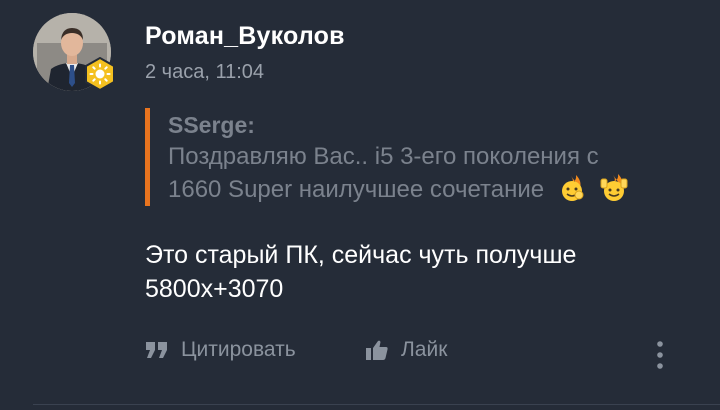 This screenshot has height=410, width=720. I want to click on quote-line-1: Поздравляю Вас.. i5 3-его поколения с, so click(383, 156).